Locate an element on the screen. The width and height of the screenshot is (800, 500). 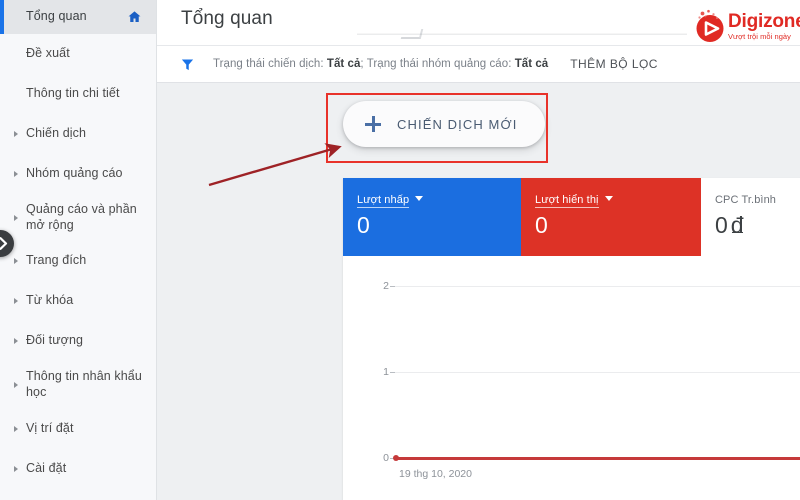
sidebar-item-doi-tuong: Đối tượng is located at coordinates (78, 341).